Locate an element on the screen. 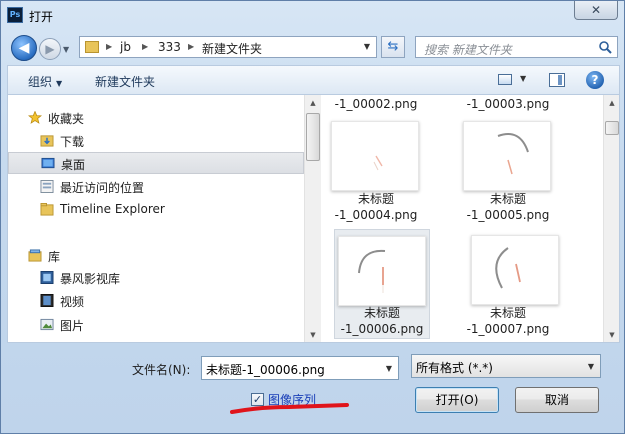 The image size is (625, 435). video-icon is located at coordinates (47, 300).